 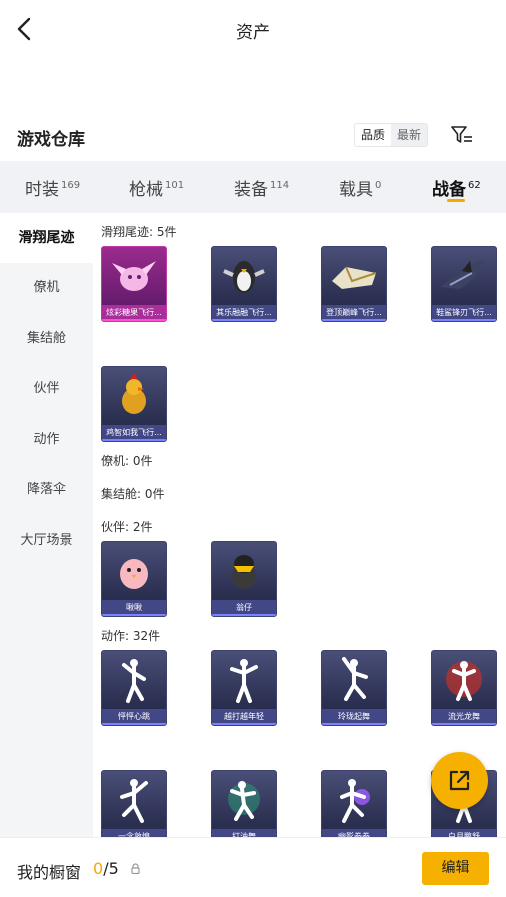 What do you see at coordinates (462, 135) in the screenshot?
I see `filter-icon` at bounding box center [462, 135].